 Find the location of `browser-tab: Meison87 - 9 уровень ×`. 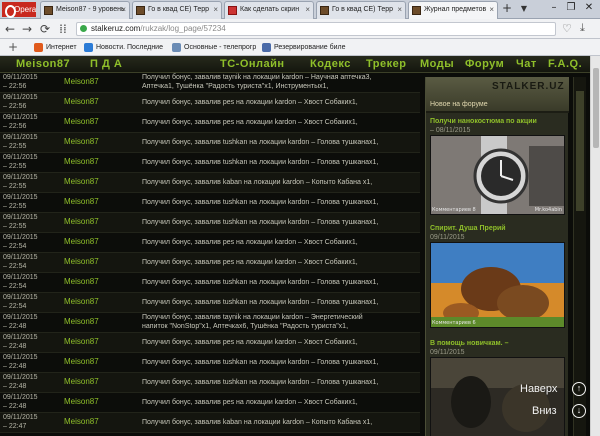

browser-tab: Meison87 - 9 уровень × is located at coordinates (85, 10).